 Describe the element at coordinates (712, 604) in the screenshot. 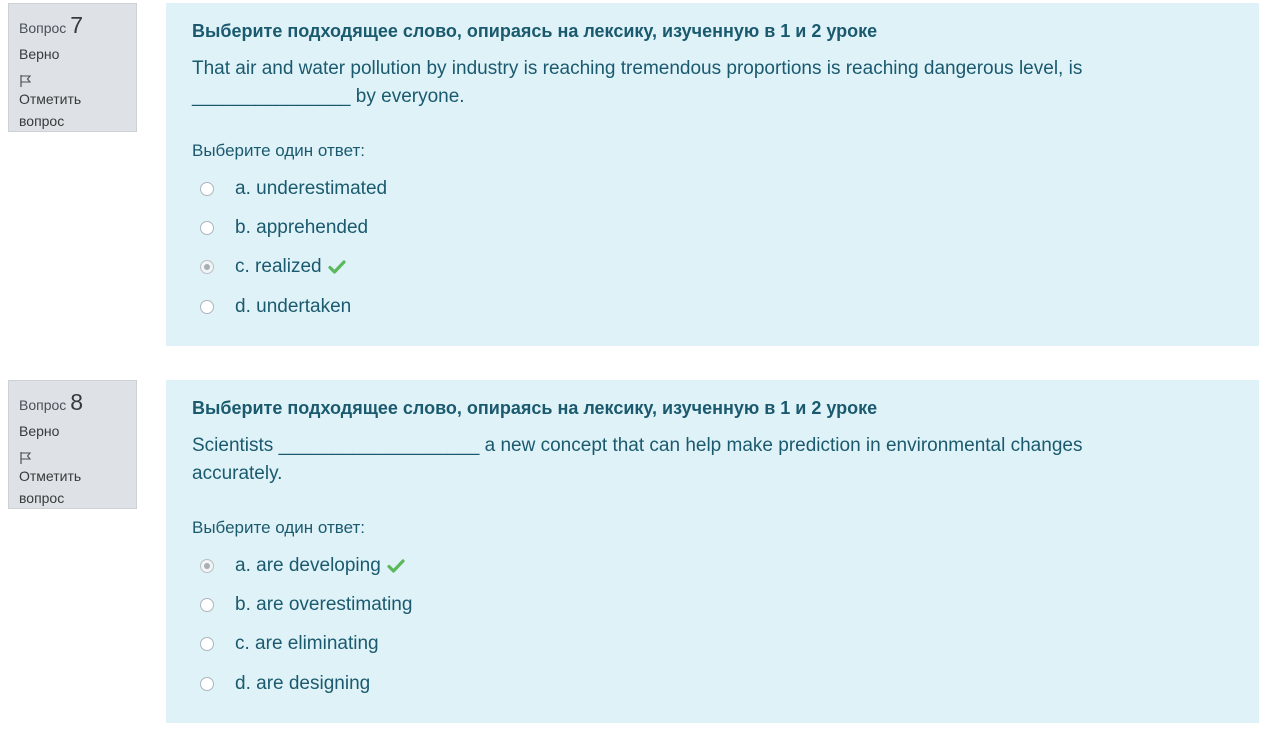

I see `answer-option: b. are overestimating` at that location.